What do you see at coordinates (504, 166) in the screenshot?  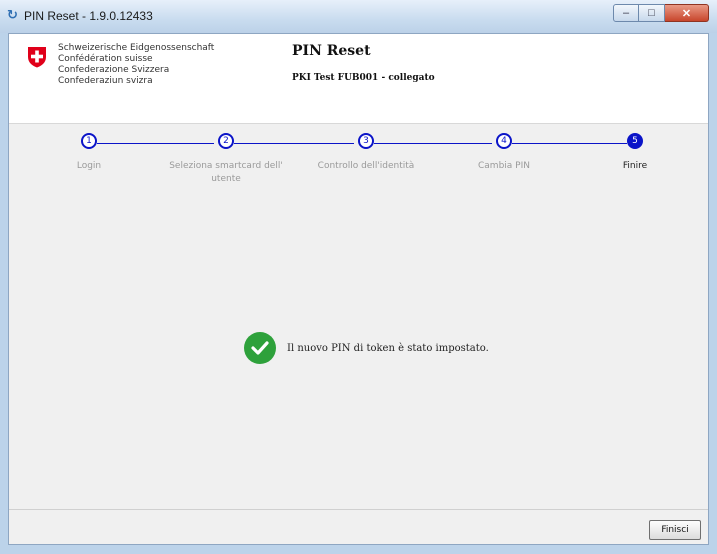 I see `step-4-label: Cambia PIN` at bounding box center [504, 166].